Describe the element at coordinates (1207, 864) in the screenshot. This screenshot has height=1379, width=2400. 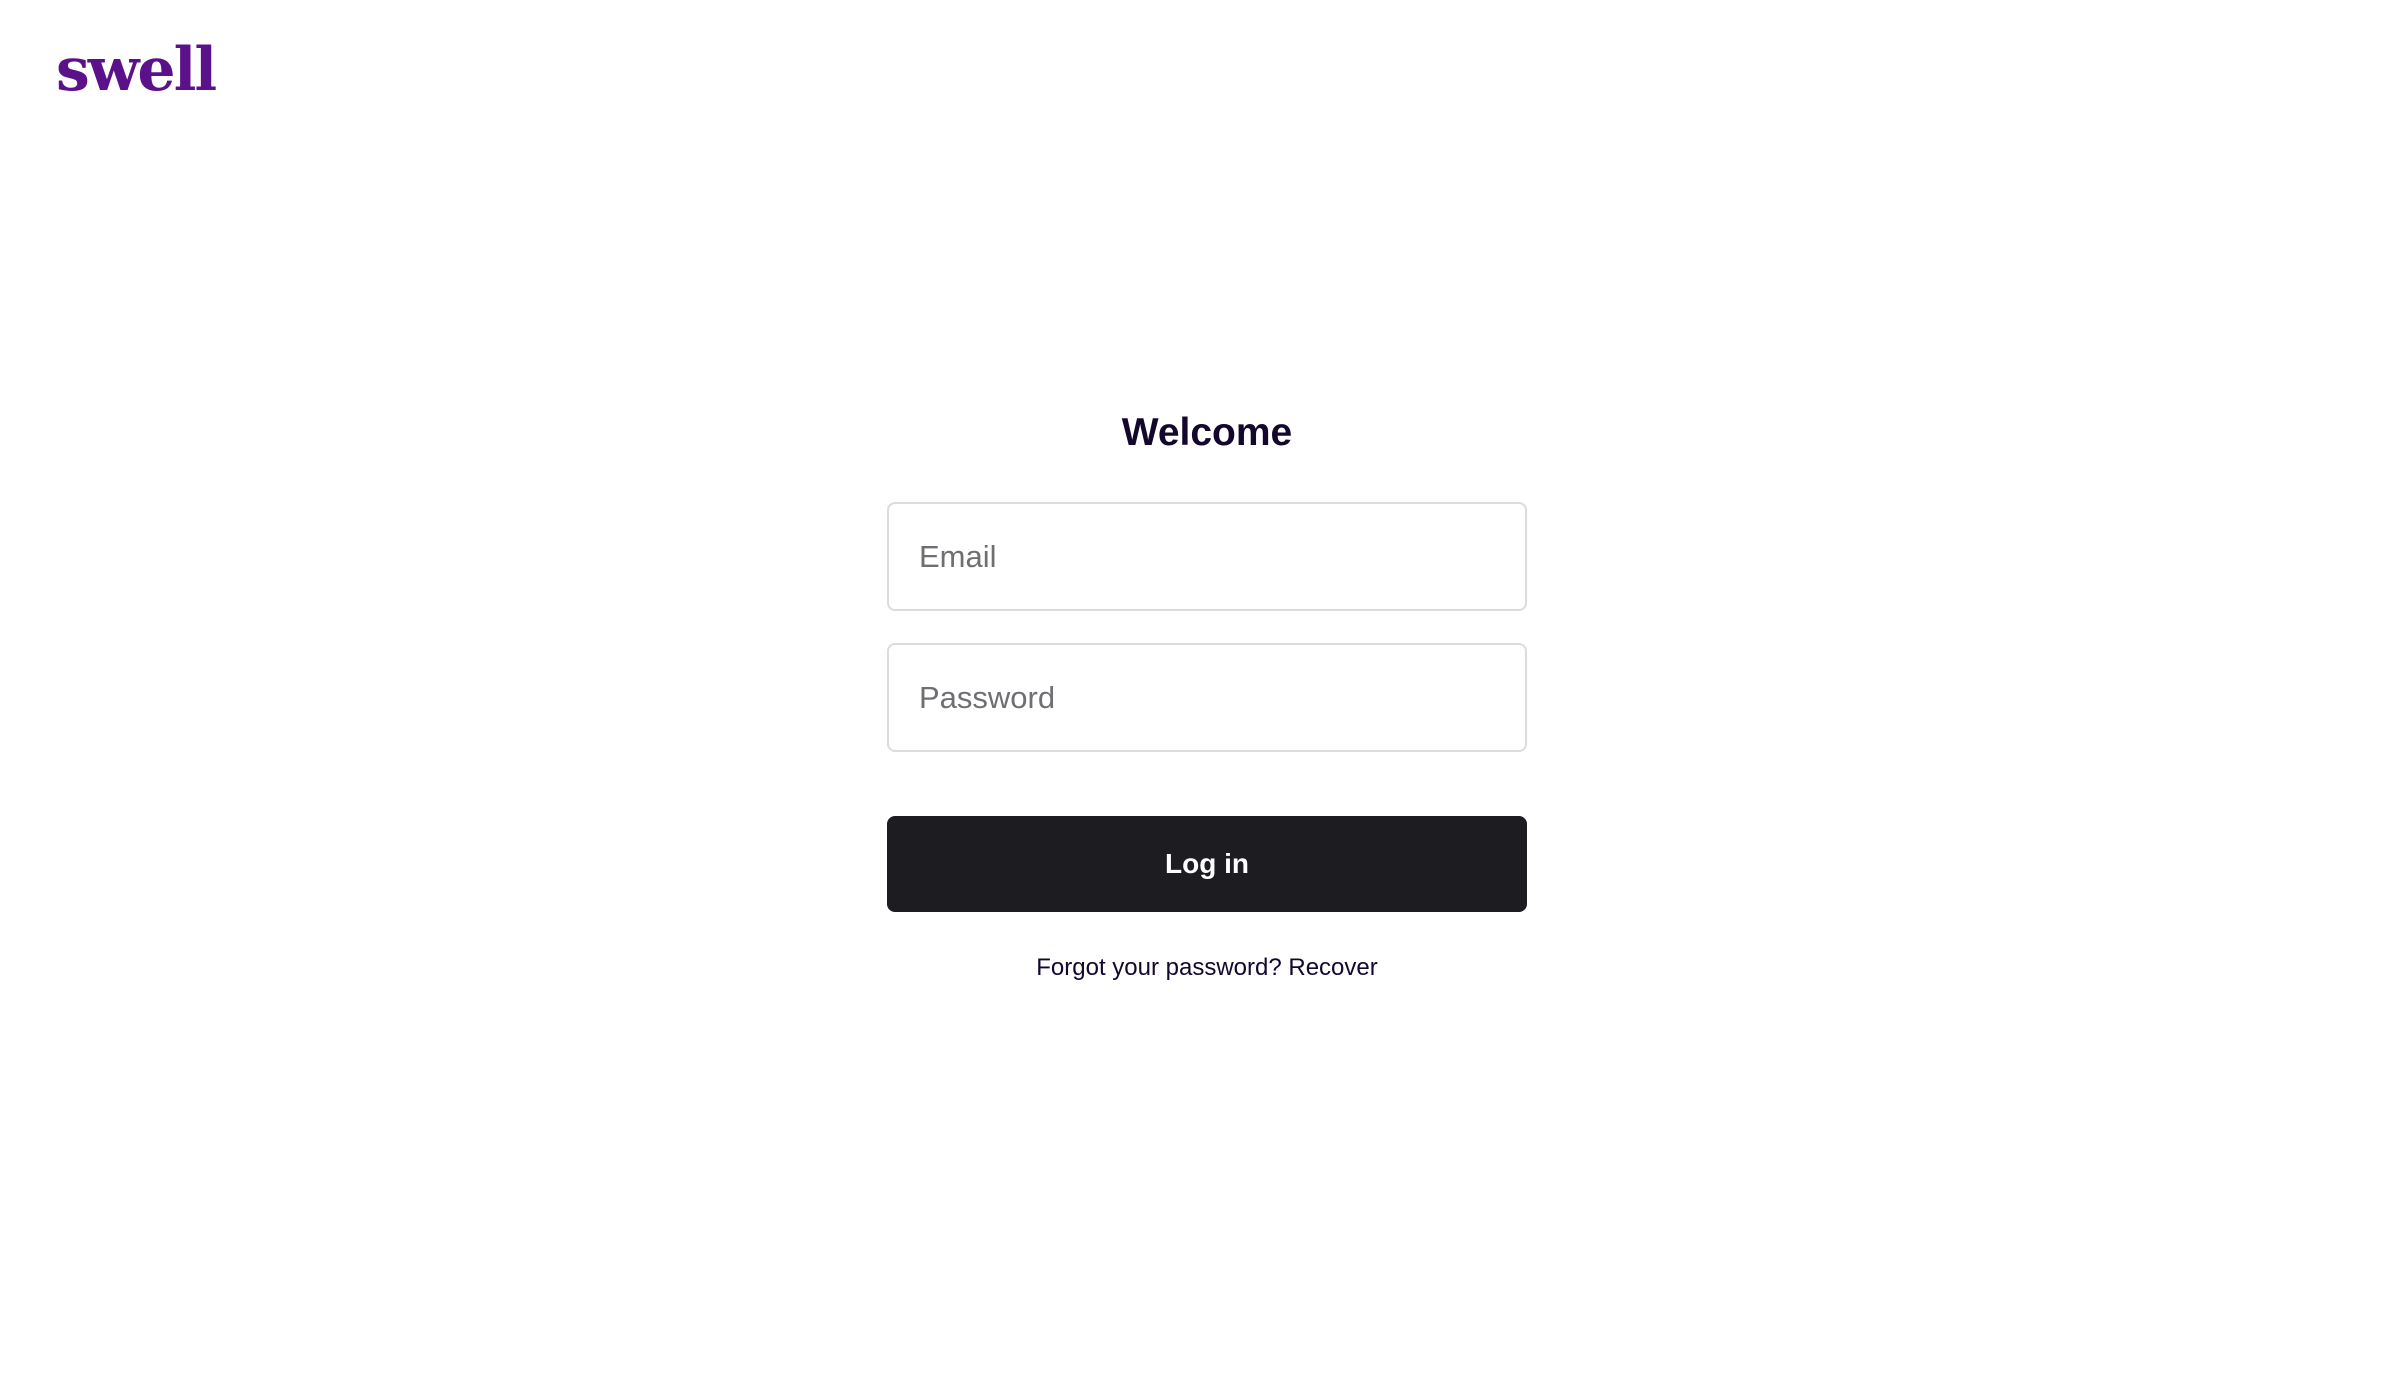
I see `login-button: Log in` at that location.